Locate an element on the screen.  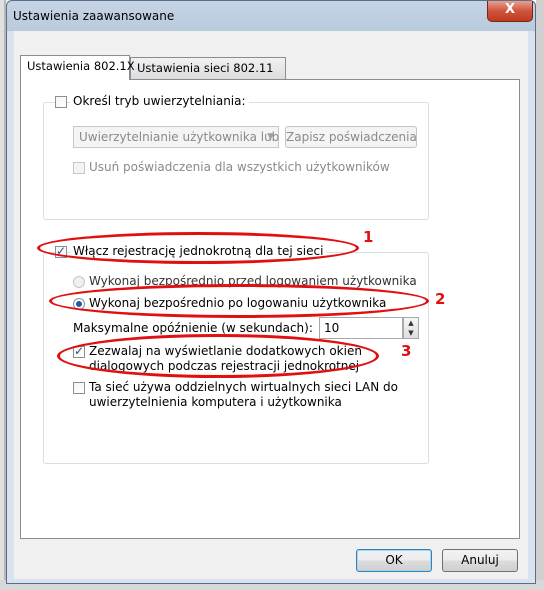
radio-after-logon is located at coordinates (79, 304).